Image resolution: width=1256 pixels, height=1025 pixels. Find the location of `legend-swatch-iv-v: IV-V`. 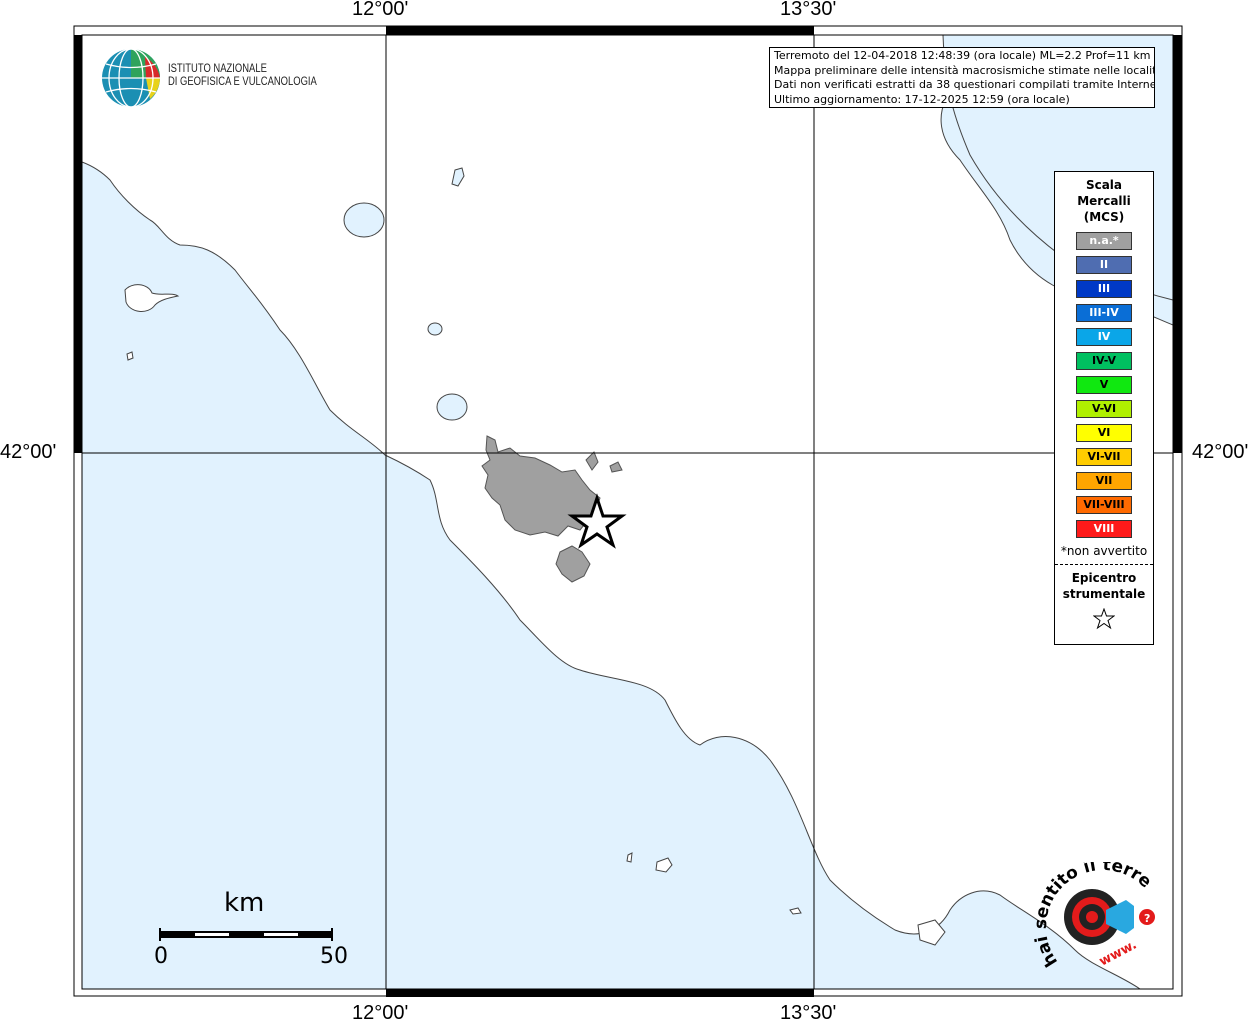

legend-swatch-iv-v: IV-V is located at coordinates (1104, 361).